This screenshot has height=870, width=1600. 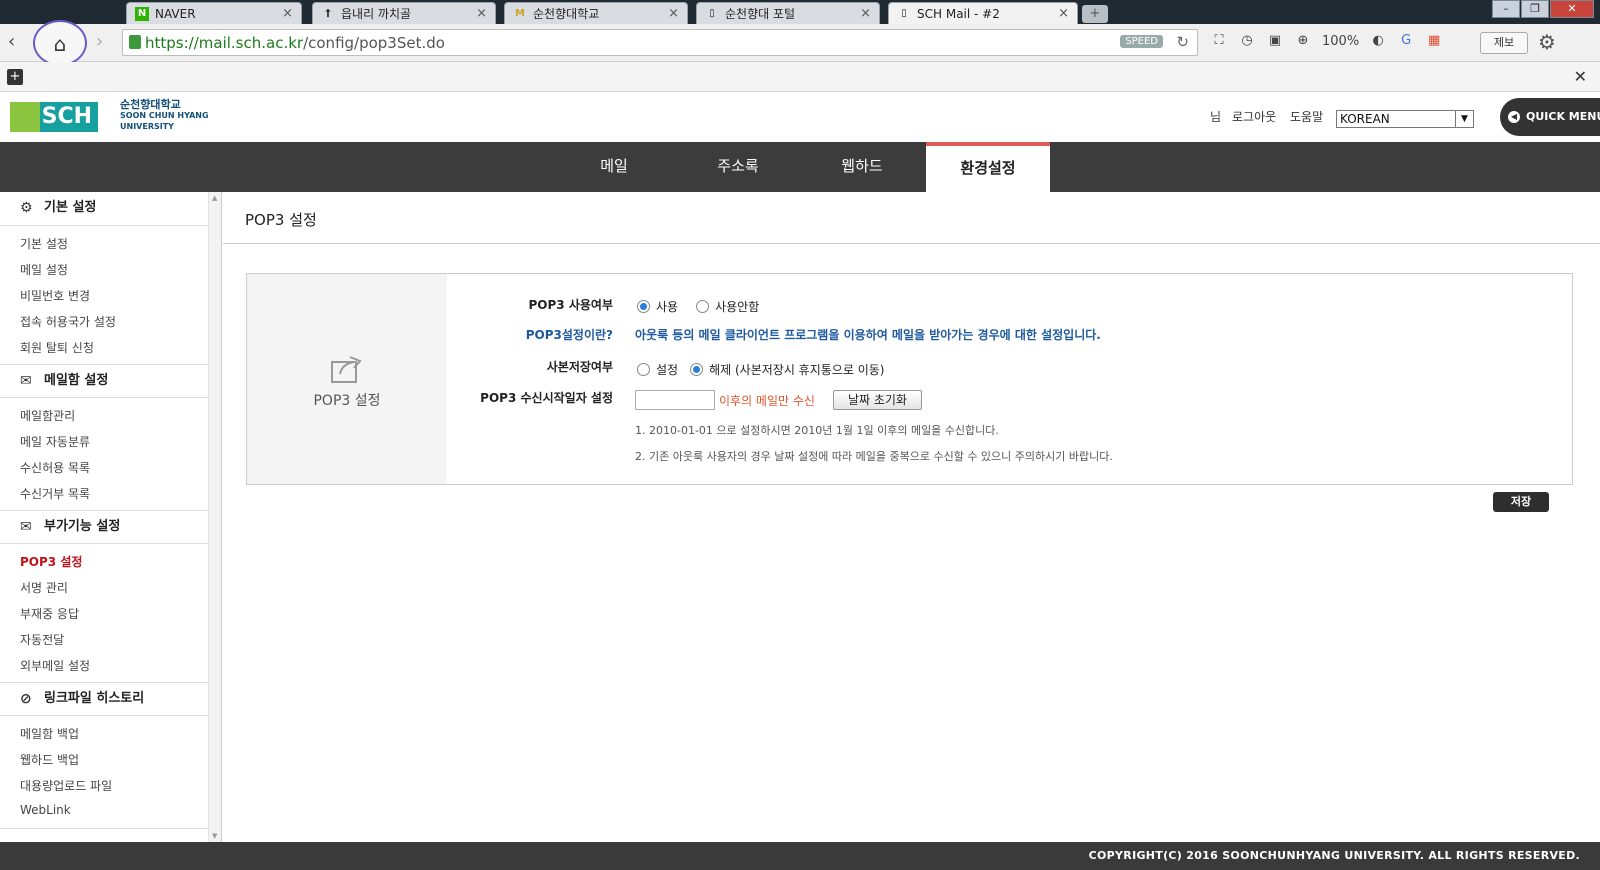 I want to click on tab-label: 읍내리 까치골, so click(x=376, y=14).